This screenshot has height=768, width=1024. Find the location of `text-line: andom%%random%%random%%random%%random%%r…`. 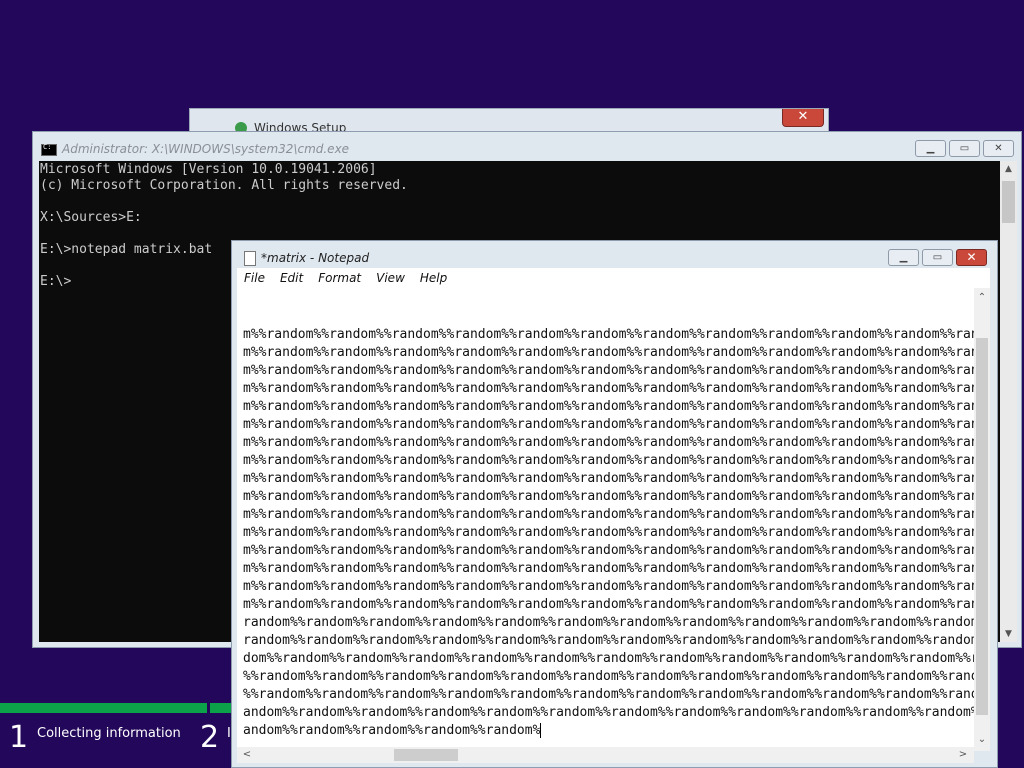

text-line: andom%%random%%random%%random%%random%%r… is located at coordinates (608, 712).